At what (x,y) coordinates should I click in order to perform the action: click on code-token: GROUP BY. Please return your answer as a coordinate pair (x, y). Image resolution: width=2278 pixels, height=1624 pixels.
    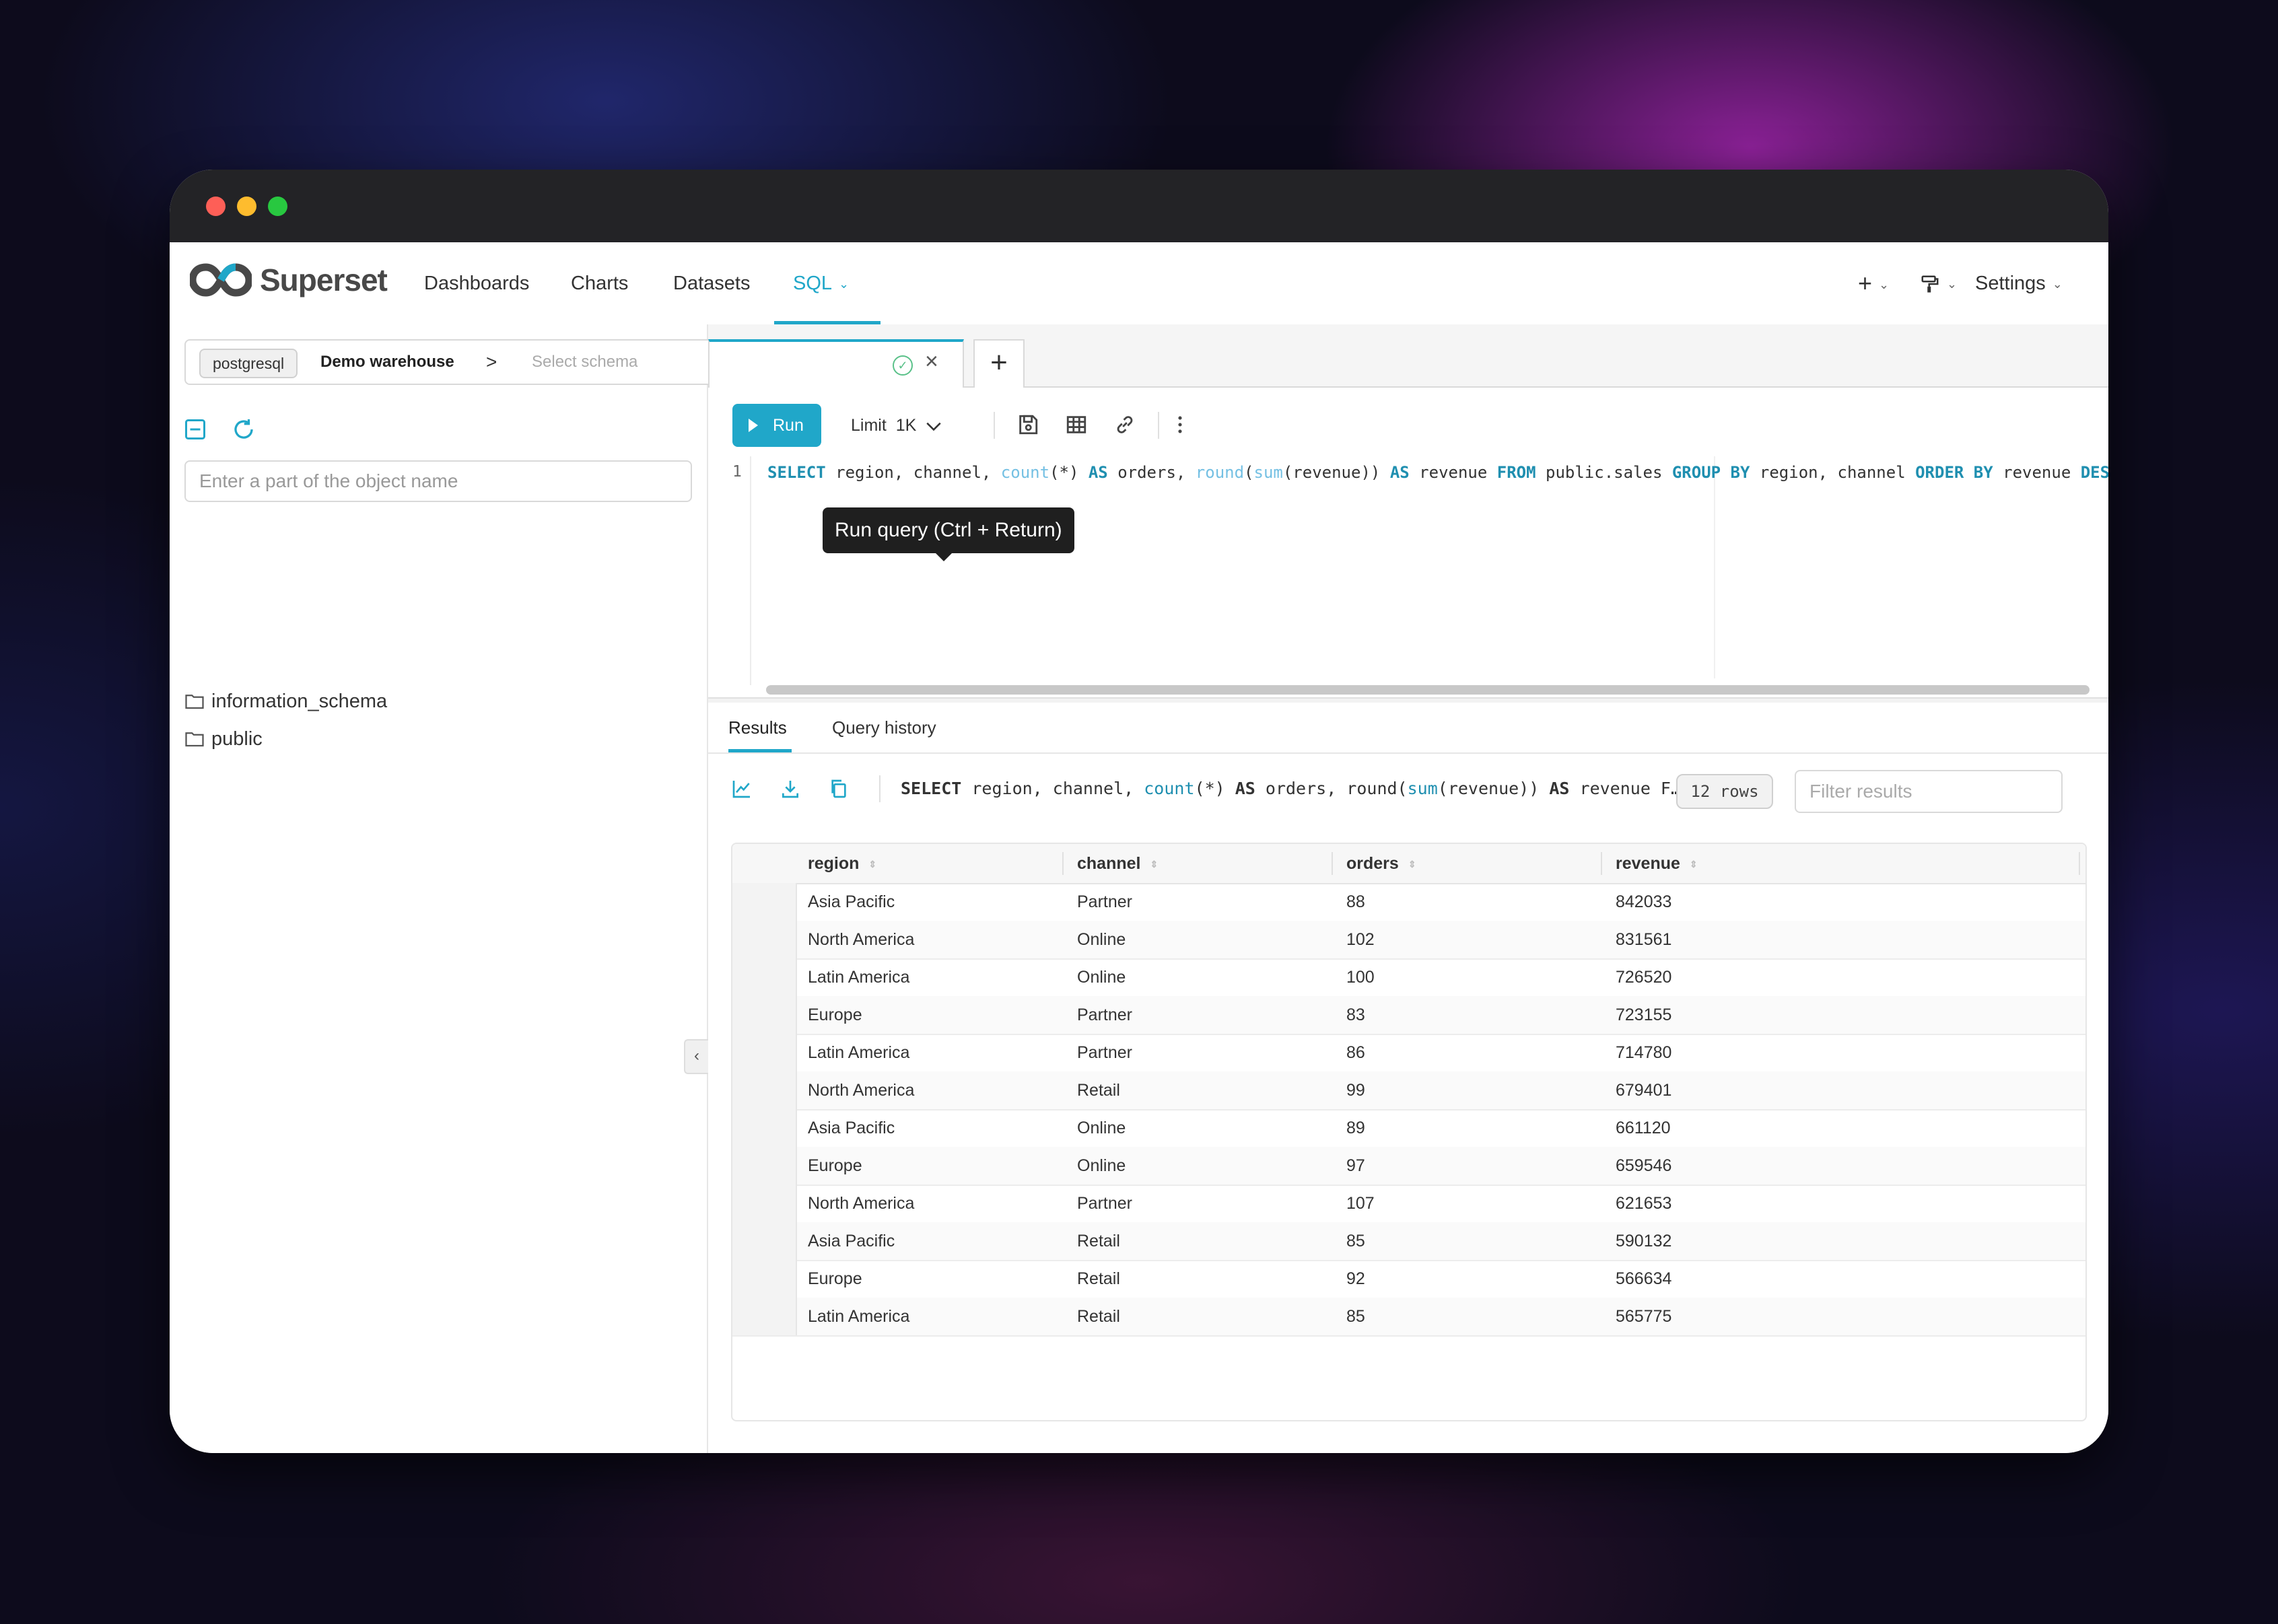
    Looking at the image, I should click on (1710, 472).